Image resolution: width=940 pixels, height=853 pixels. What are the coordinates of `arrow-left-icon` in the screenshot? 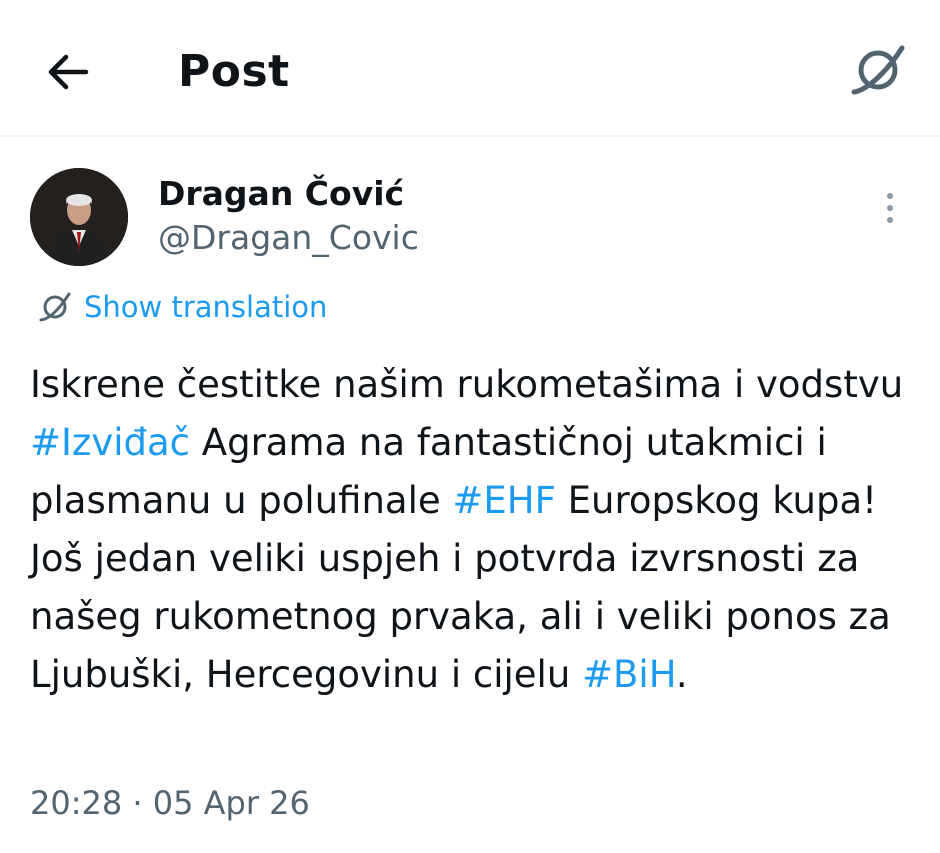 It's located at (68, 72).